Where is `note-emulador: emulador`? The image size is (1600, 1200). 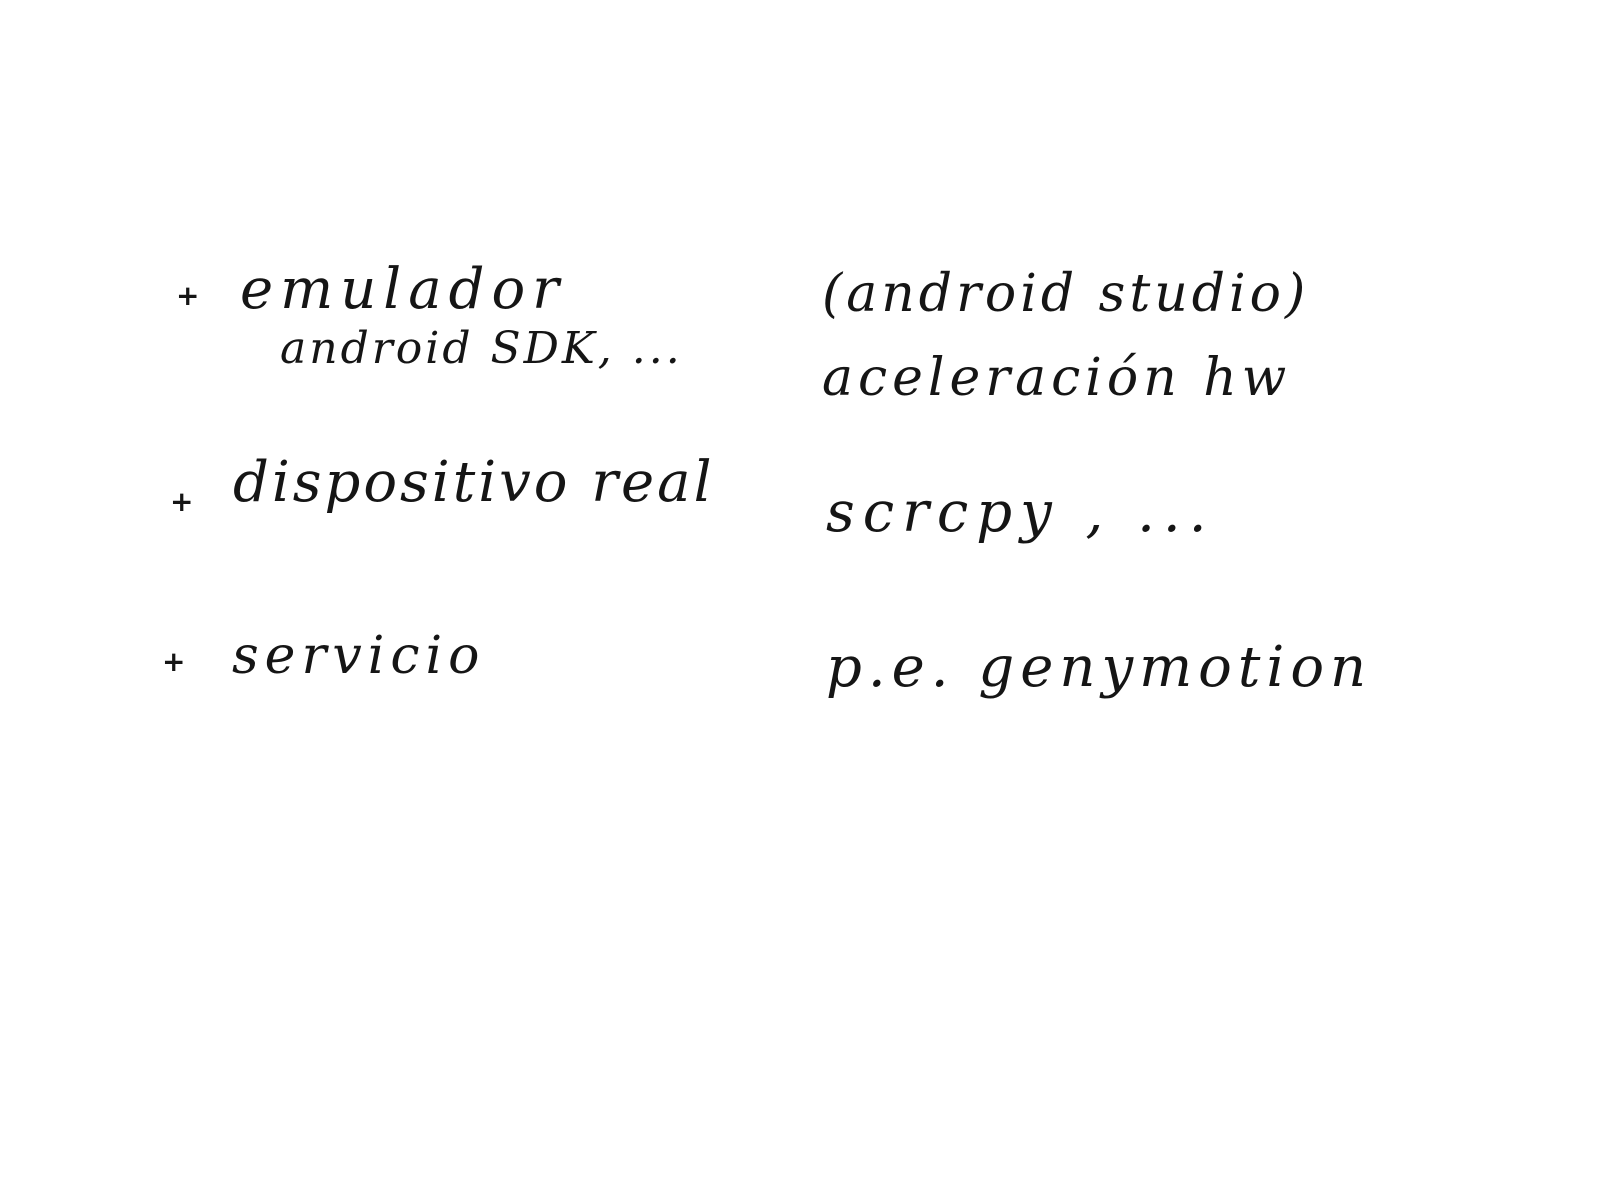 note-emulador: emulador is located at coordinates (403, 289).